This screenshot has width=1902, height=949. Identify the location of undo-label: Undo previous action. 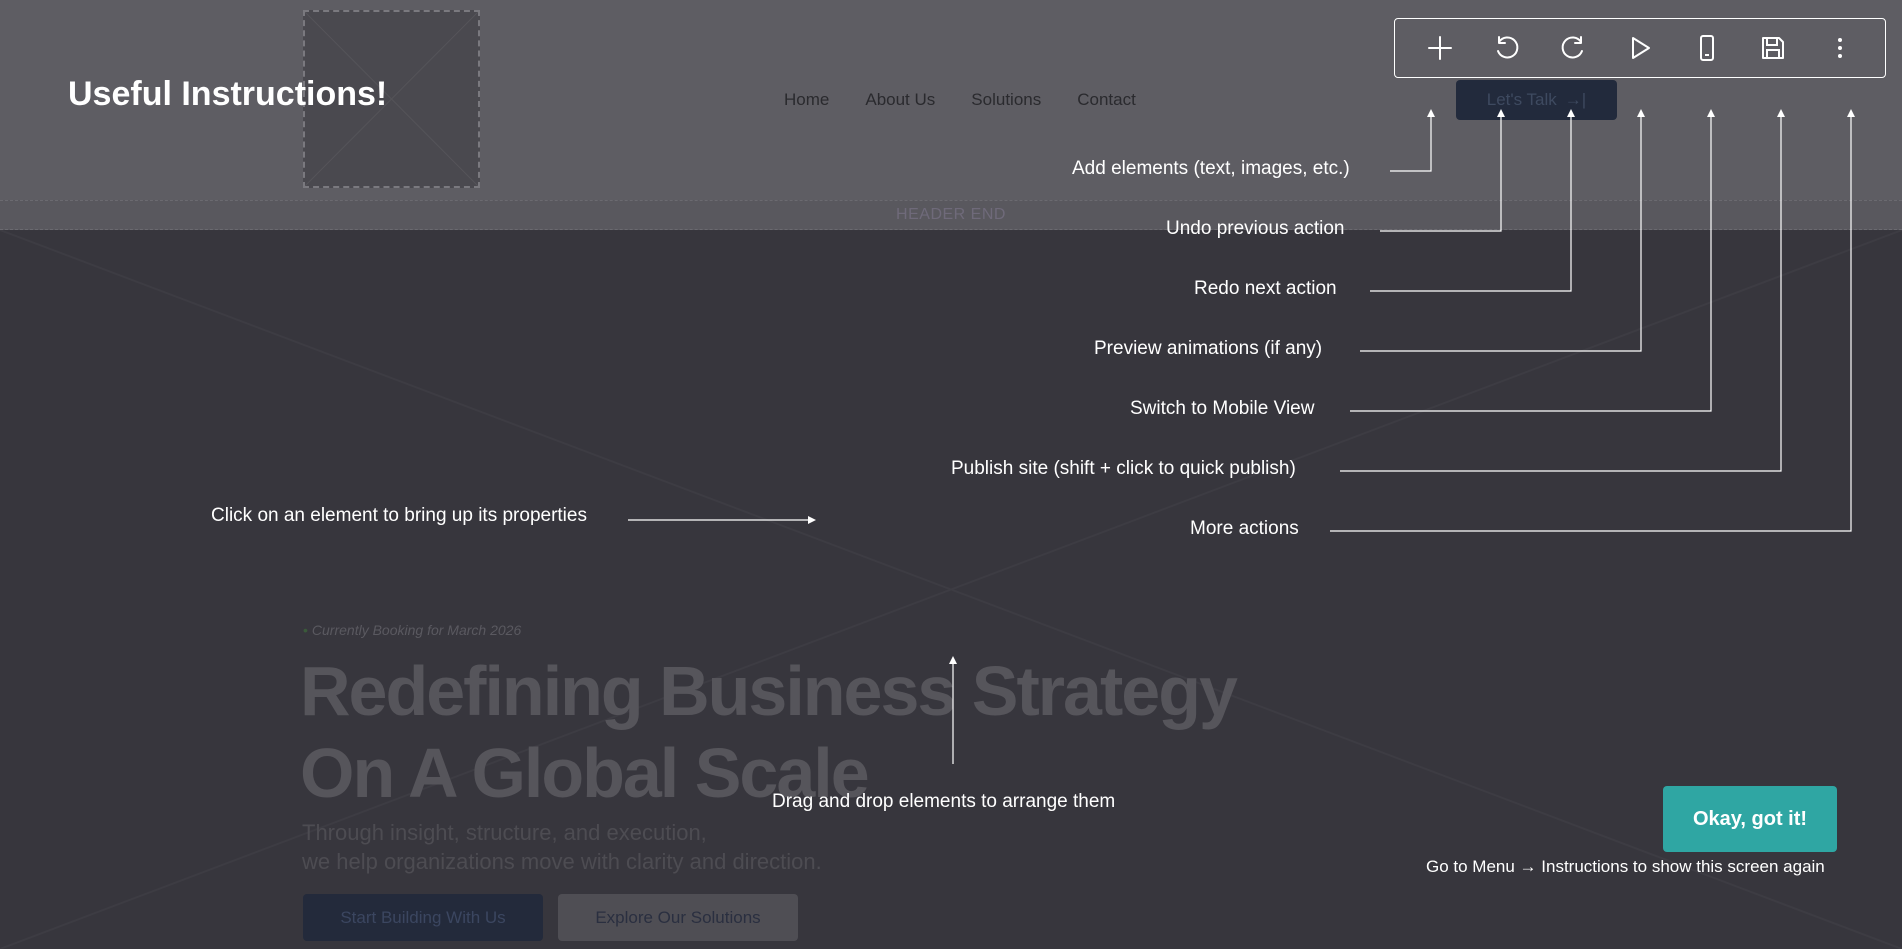
(1255, 228).